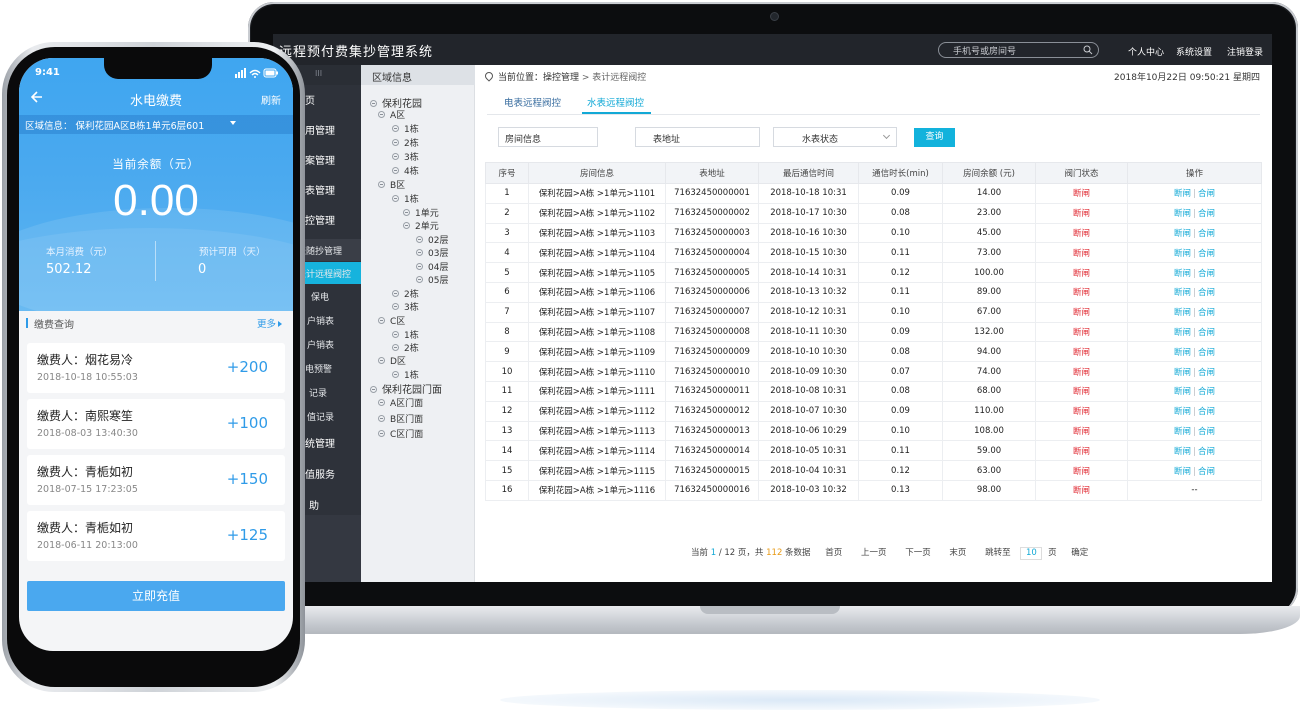 Image resolution: width=1300 pixels, height=717 pixels. What do you see at coordinates (615, 102) in the screenshot?
I see `tab-water-valve: 水表远程阀控` at bounding box center [615, 102].